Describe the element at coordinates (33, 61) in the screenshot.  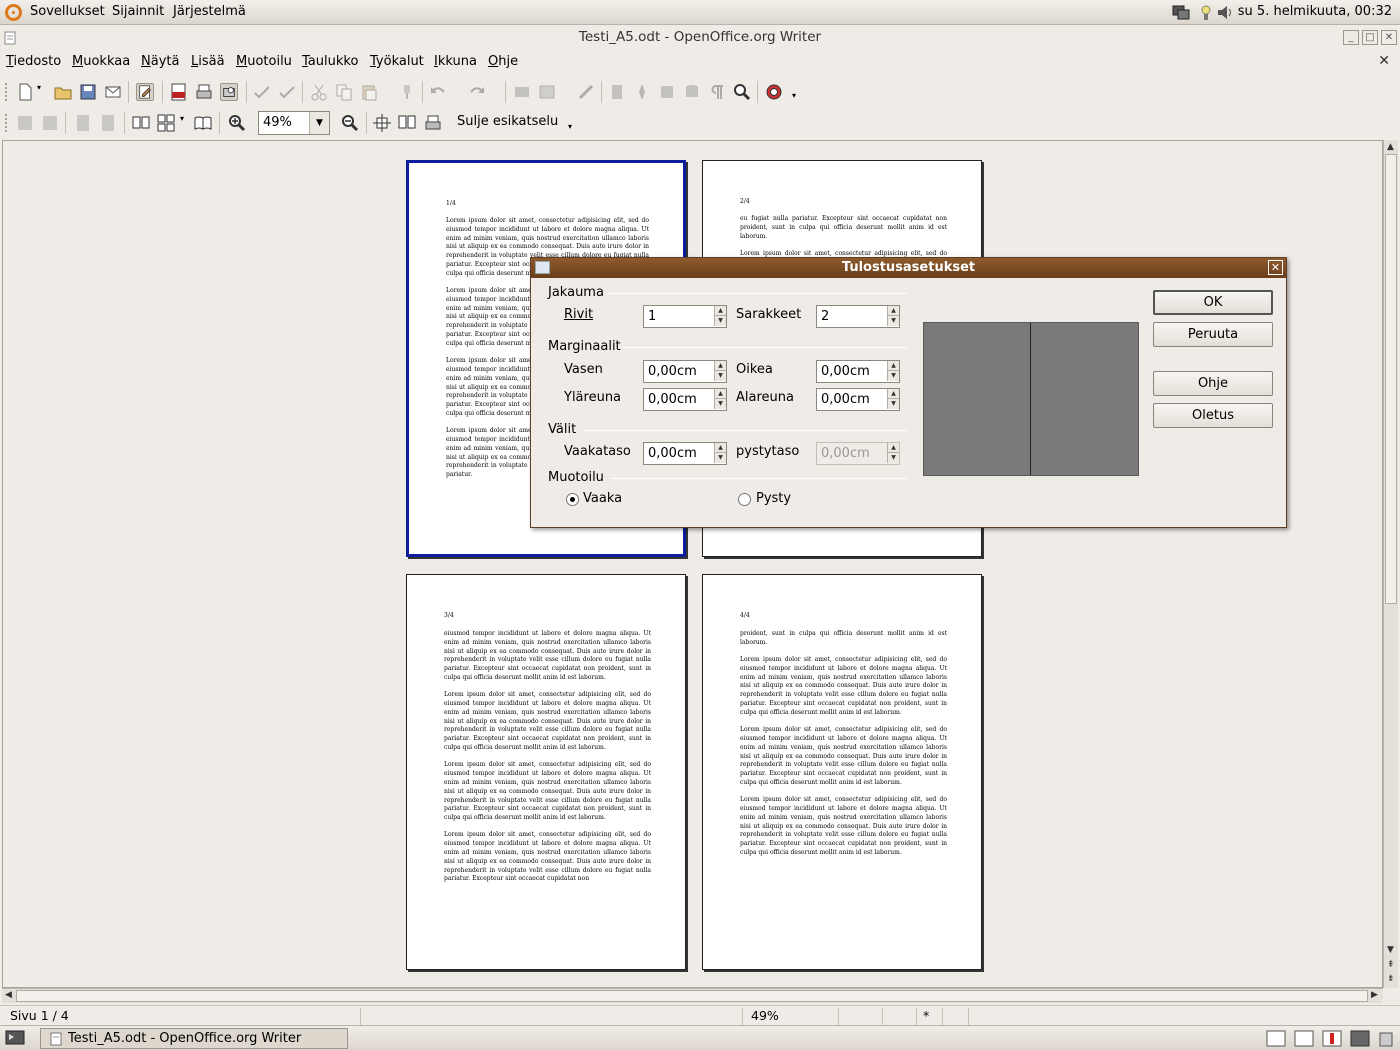
I see `menu-file: Tiedosto` at that location.